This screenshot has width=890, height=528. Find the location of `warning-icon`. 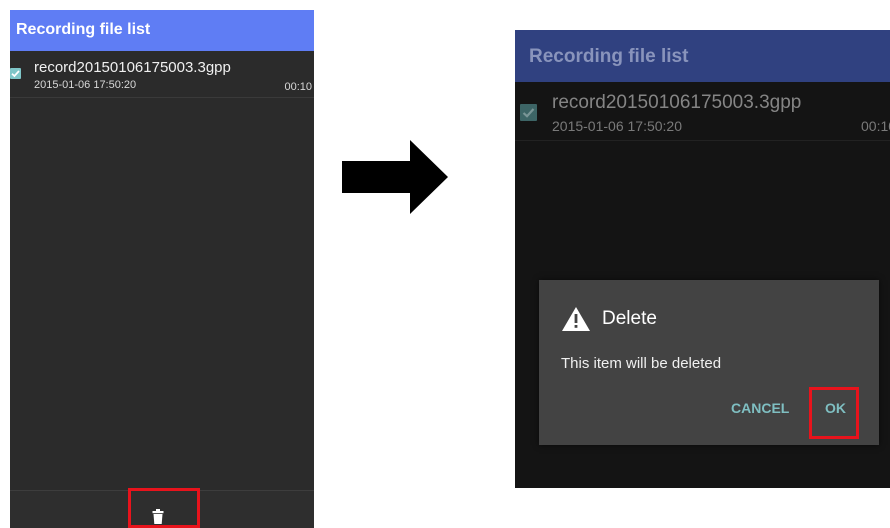

warning-icon is located at coordinates (576, 319).